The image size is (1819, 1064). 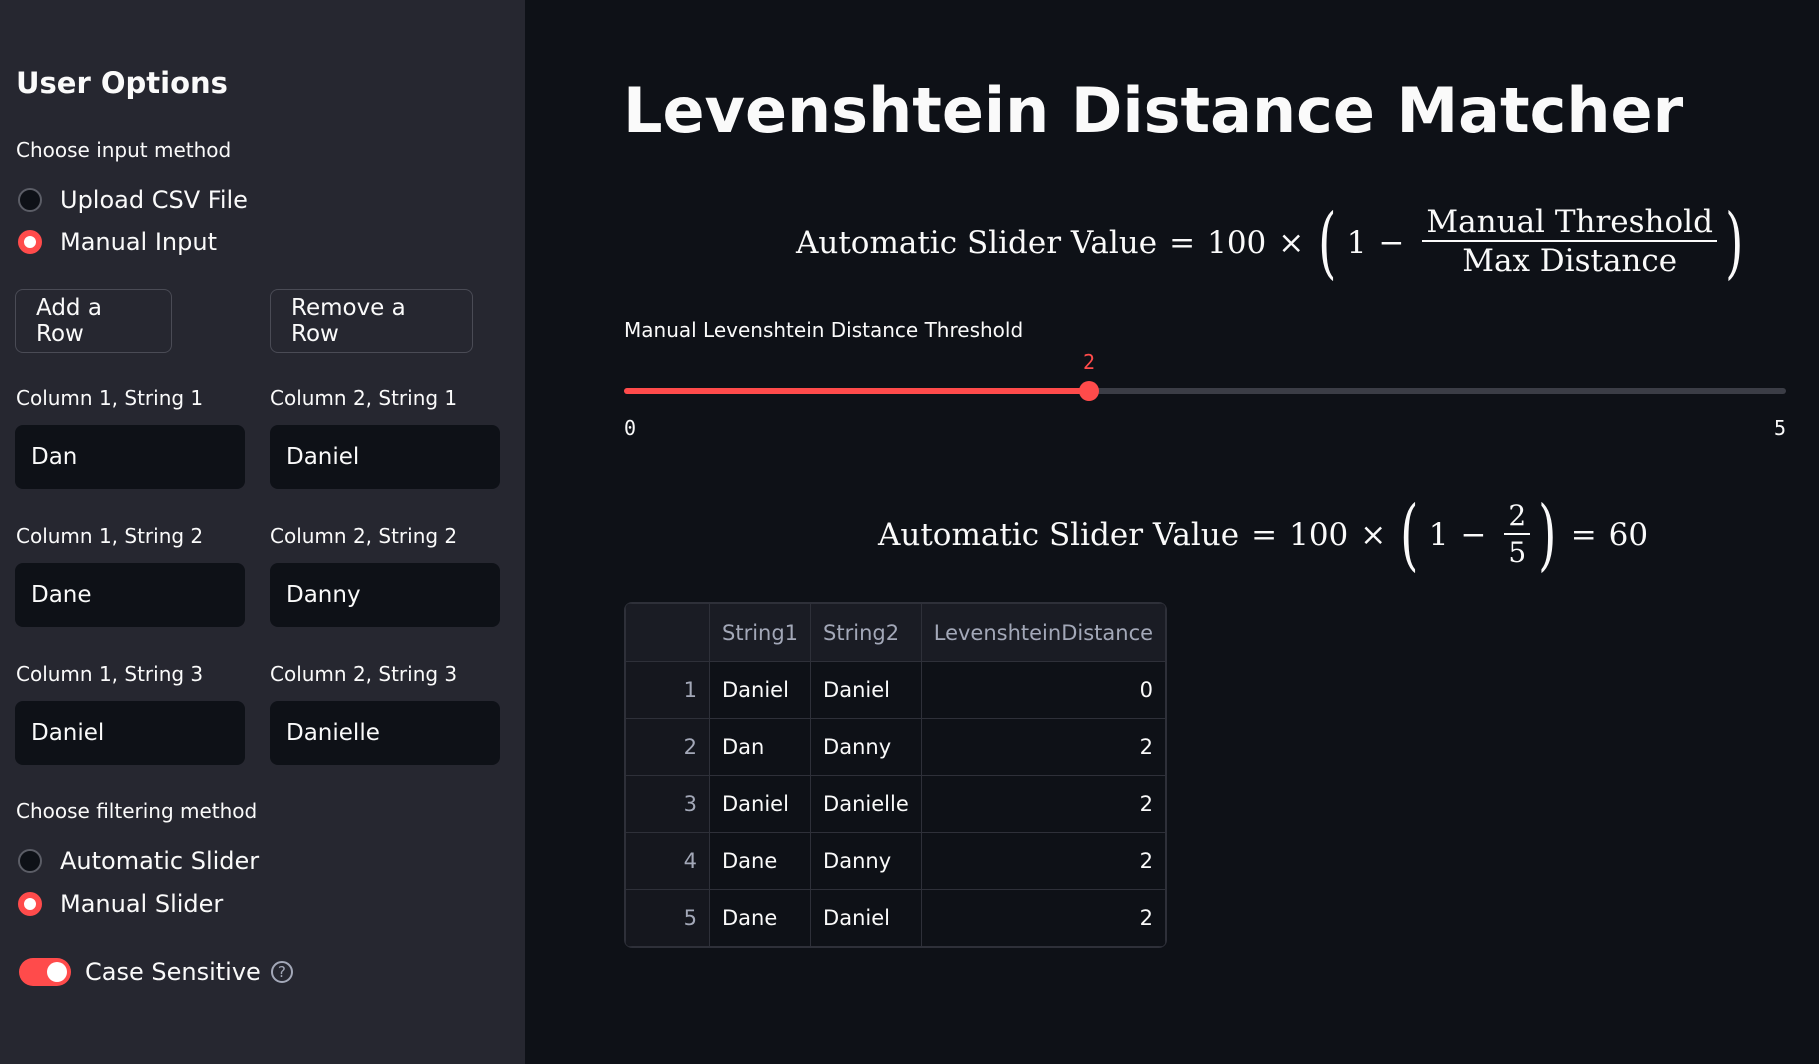 I want to click on threshold-slider: 2, so click(x=1205, y=380).